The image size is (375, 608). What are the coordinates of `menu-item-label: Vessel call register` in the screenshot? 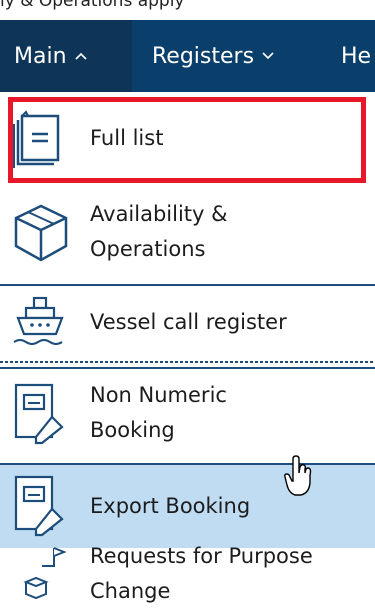 It's located at (188, 322).